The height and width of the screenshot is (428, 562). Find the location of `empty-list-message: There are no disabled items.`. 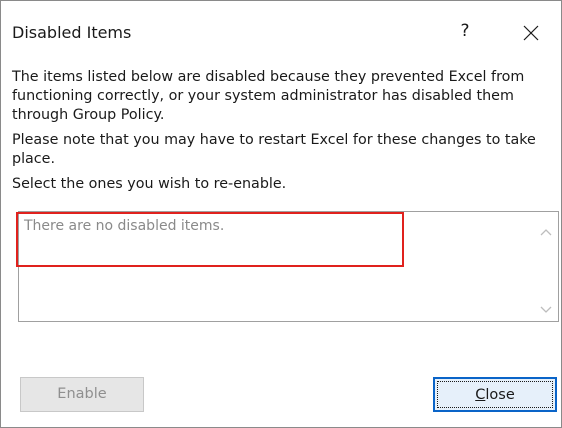

empty-list-message: There are no disabled items. is located at coordinates (124, 226).